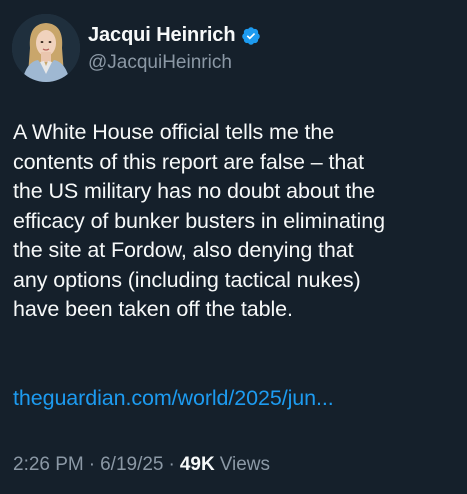 This screenshot has height=494, width=467. What do you see at coordinates (251, 36) in the screenshot?
I see `verified-badge-icon` at bounding box center [251, 36].